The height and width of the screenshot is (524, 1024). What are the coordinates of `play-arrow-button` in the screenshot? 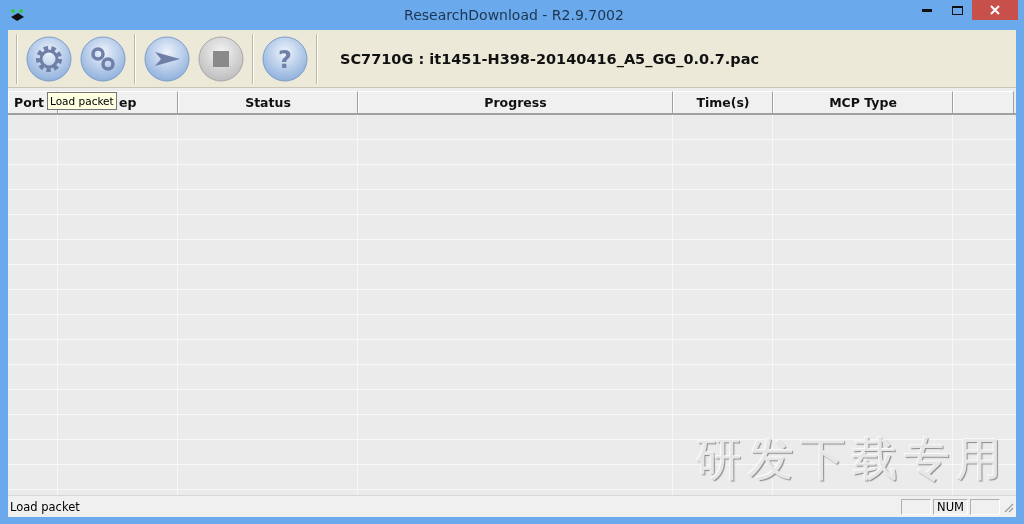 It's located at (167, 58).